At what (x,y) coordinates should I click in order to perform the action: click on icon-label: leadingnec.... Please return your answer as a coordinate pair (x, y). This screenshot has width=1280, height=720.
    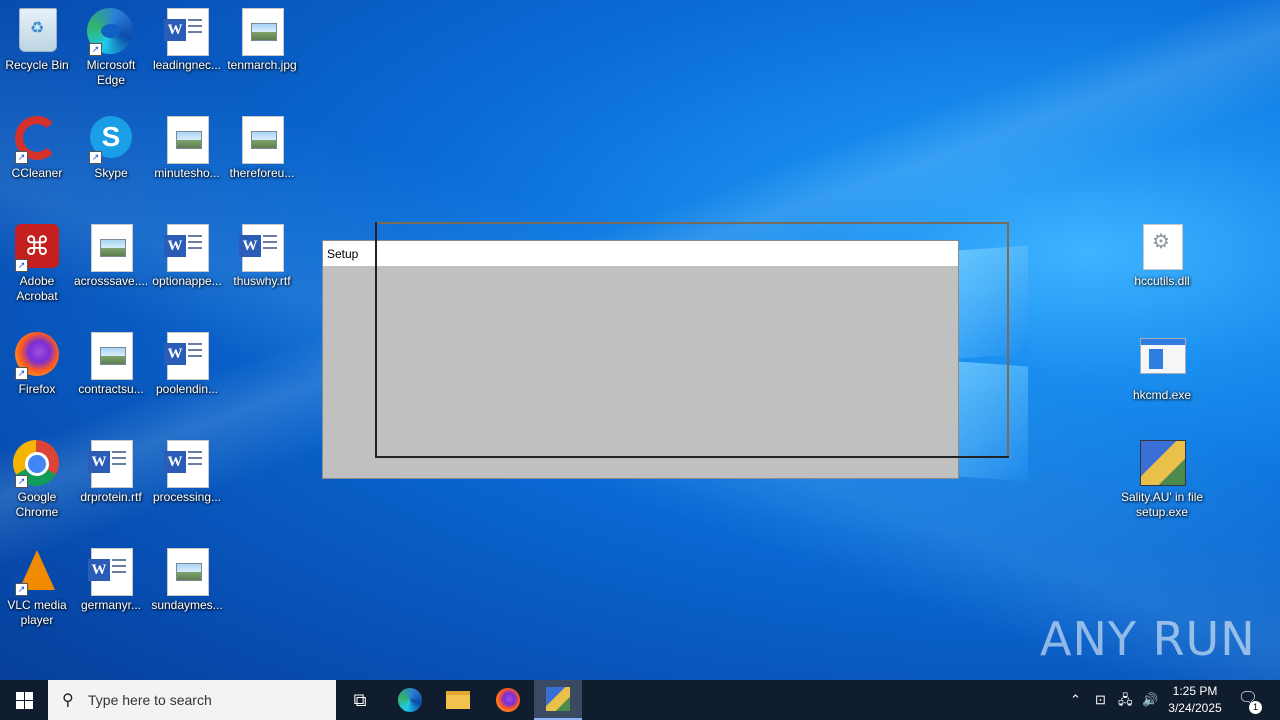
    Looking at the image, I should click on (187, 65).